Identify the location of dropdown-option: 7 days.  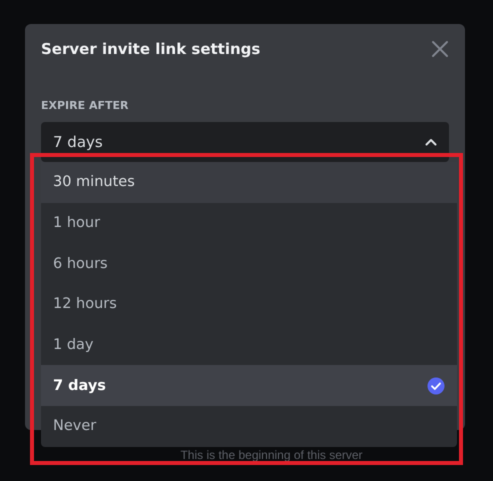
(249, 385).